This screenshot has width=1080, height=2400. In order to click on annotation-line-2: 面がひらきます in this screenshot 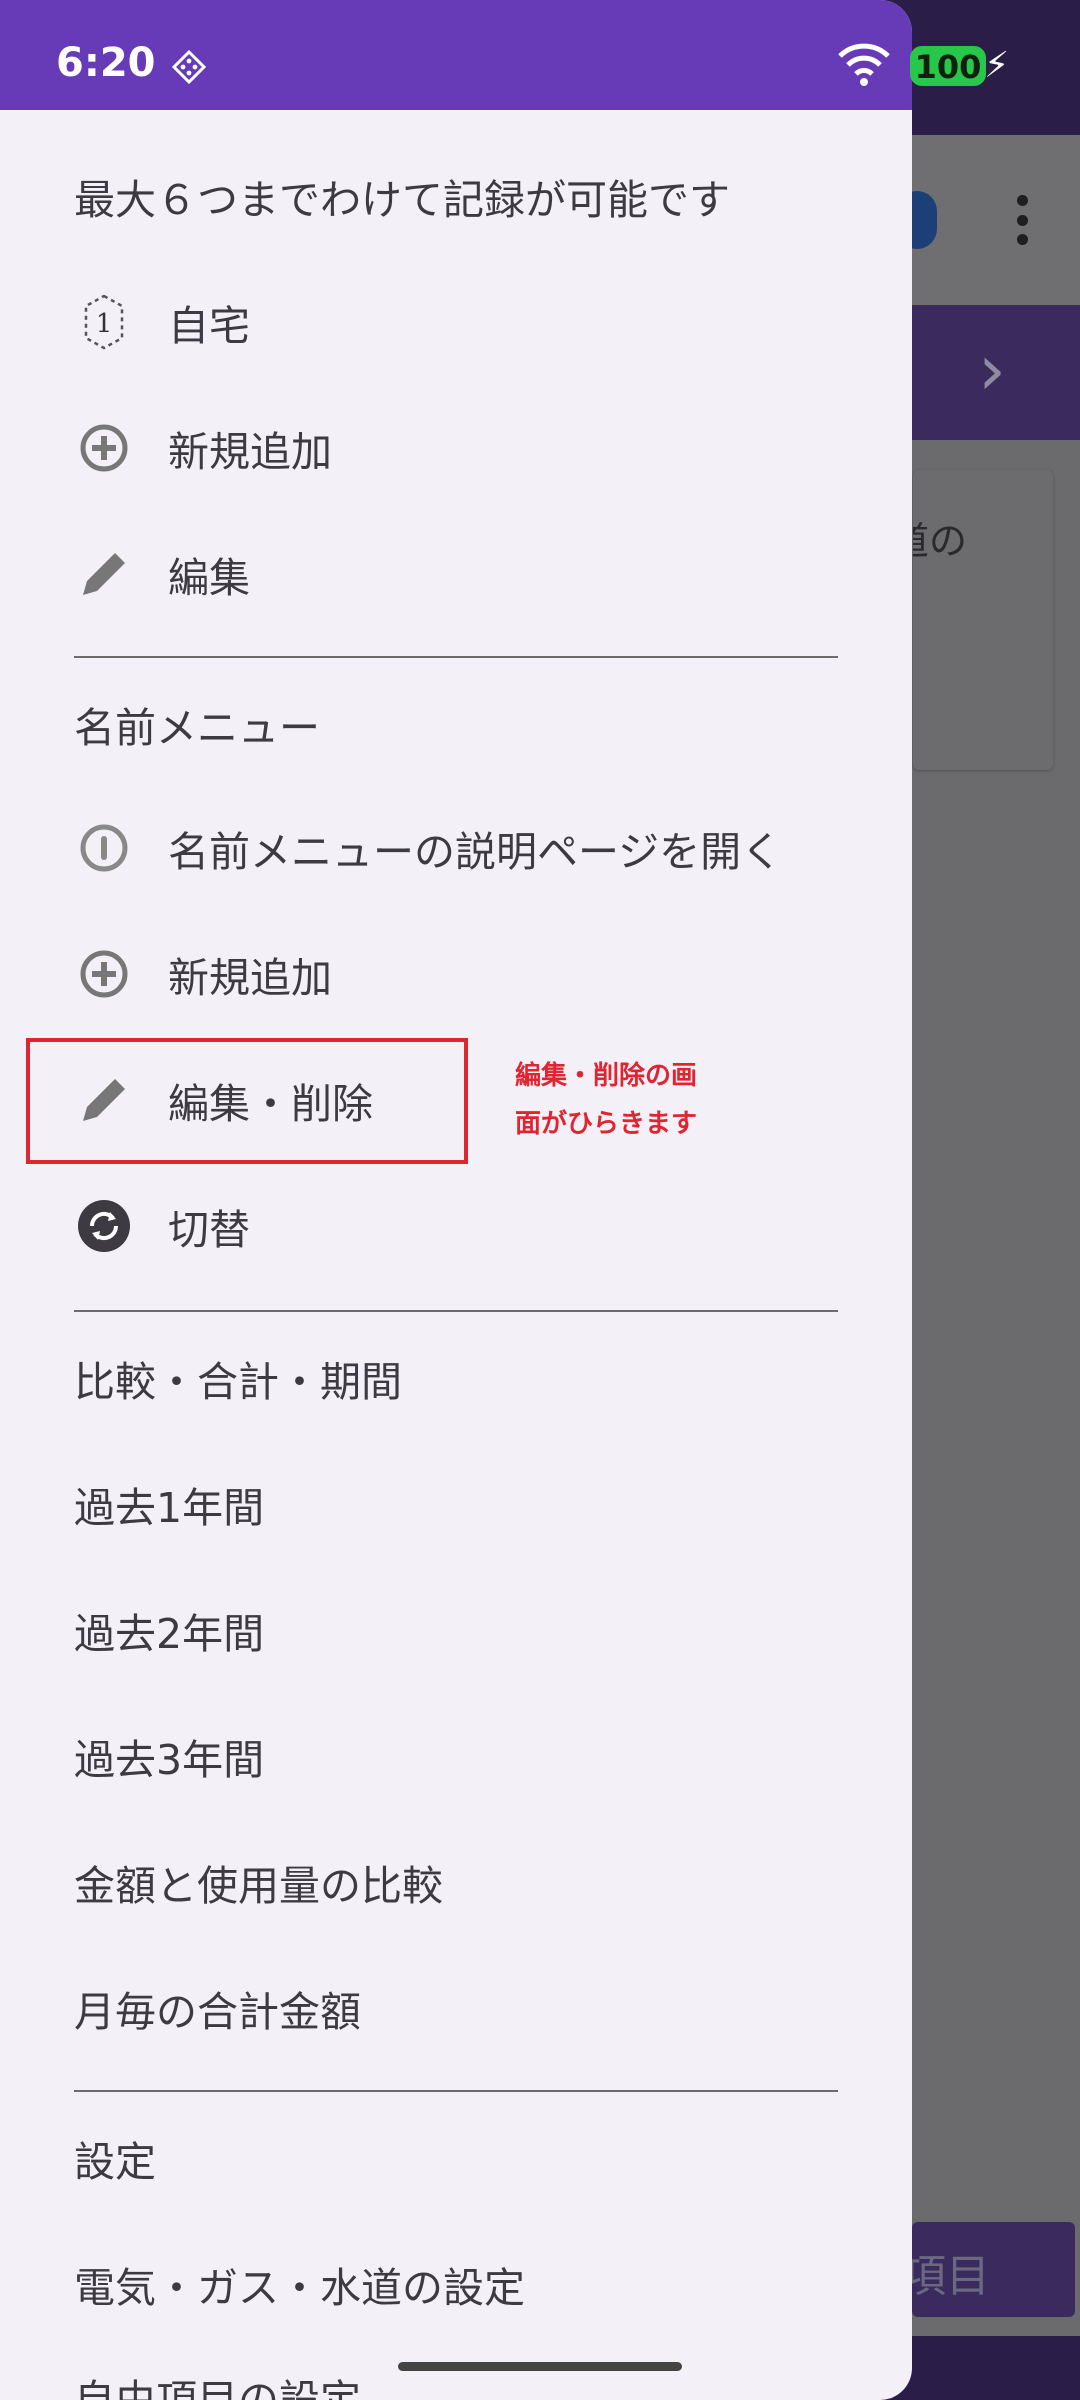, I will do `click(606, 1124)`.